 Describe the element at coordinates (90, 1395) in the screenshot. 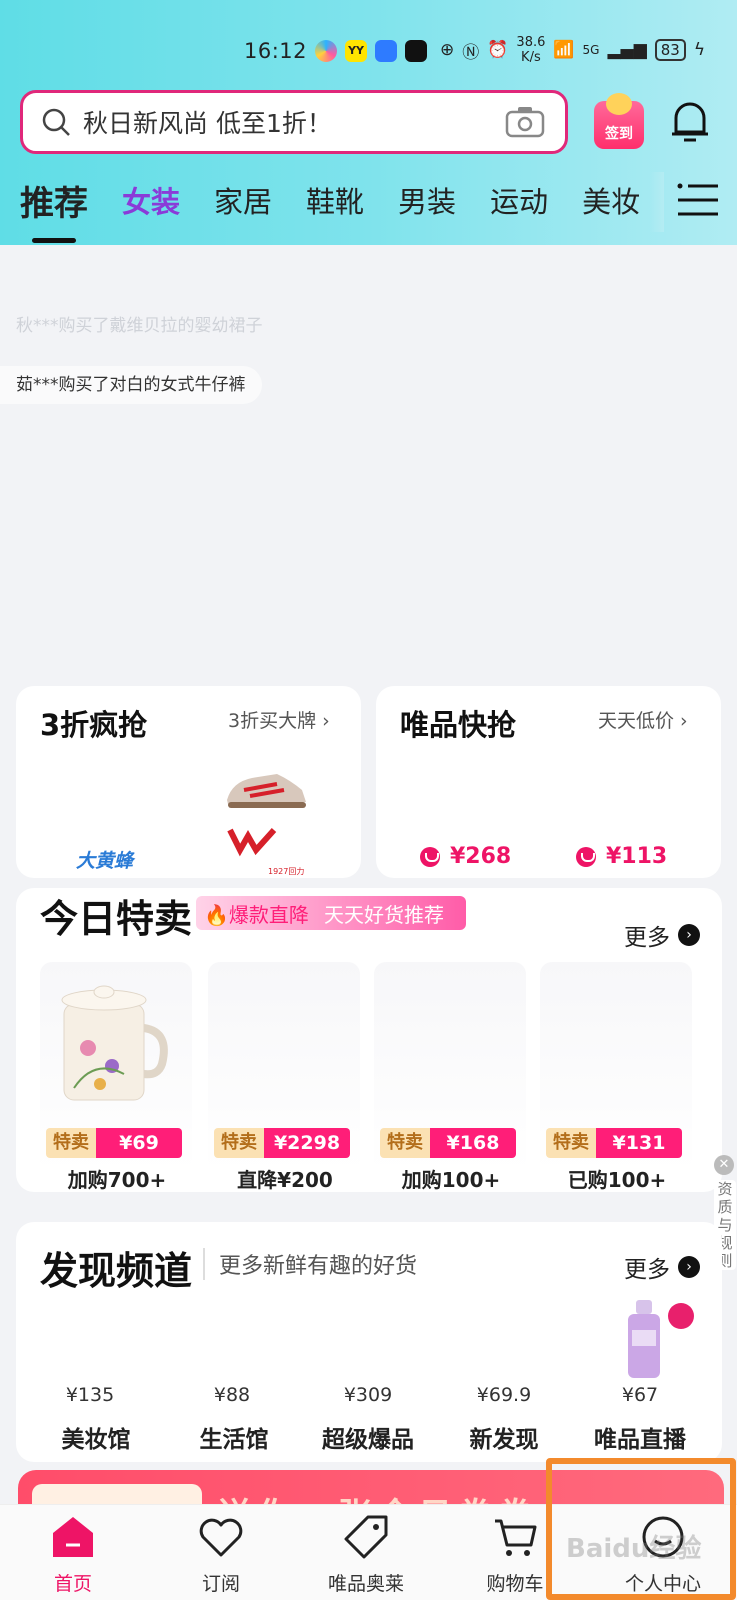

I see `channel-price: ¥135` at that location.